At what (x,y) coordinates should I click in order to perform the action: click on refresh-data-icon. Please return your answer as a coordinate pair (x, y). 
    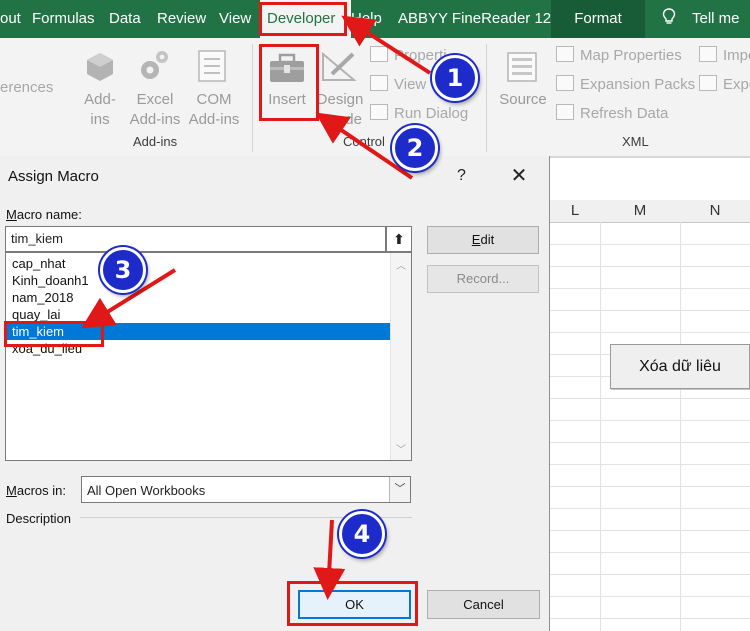
    Looking at the image, I should click on (565, 112).